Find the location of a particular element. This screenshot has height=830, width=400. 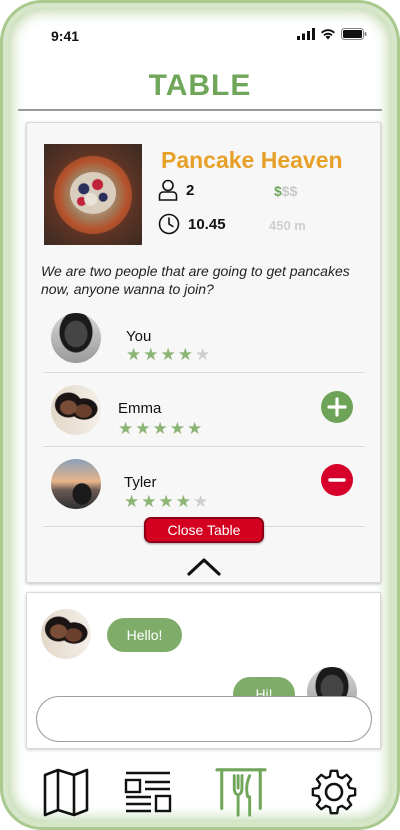

restaurant-name: Pancake Heaven is located at coordinates (252, 160).